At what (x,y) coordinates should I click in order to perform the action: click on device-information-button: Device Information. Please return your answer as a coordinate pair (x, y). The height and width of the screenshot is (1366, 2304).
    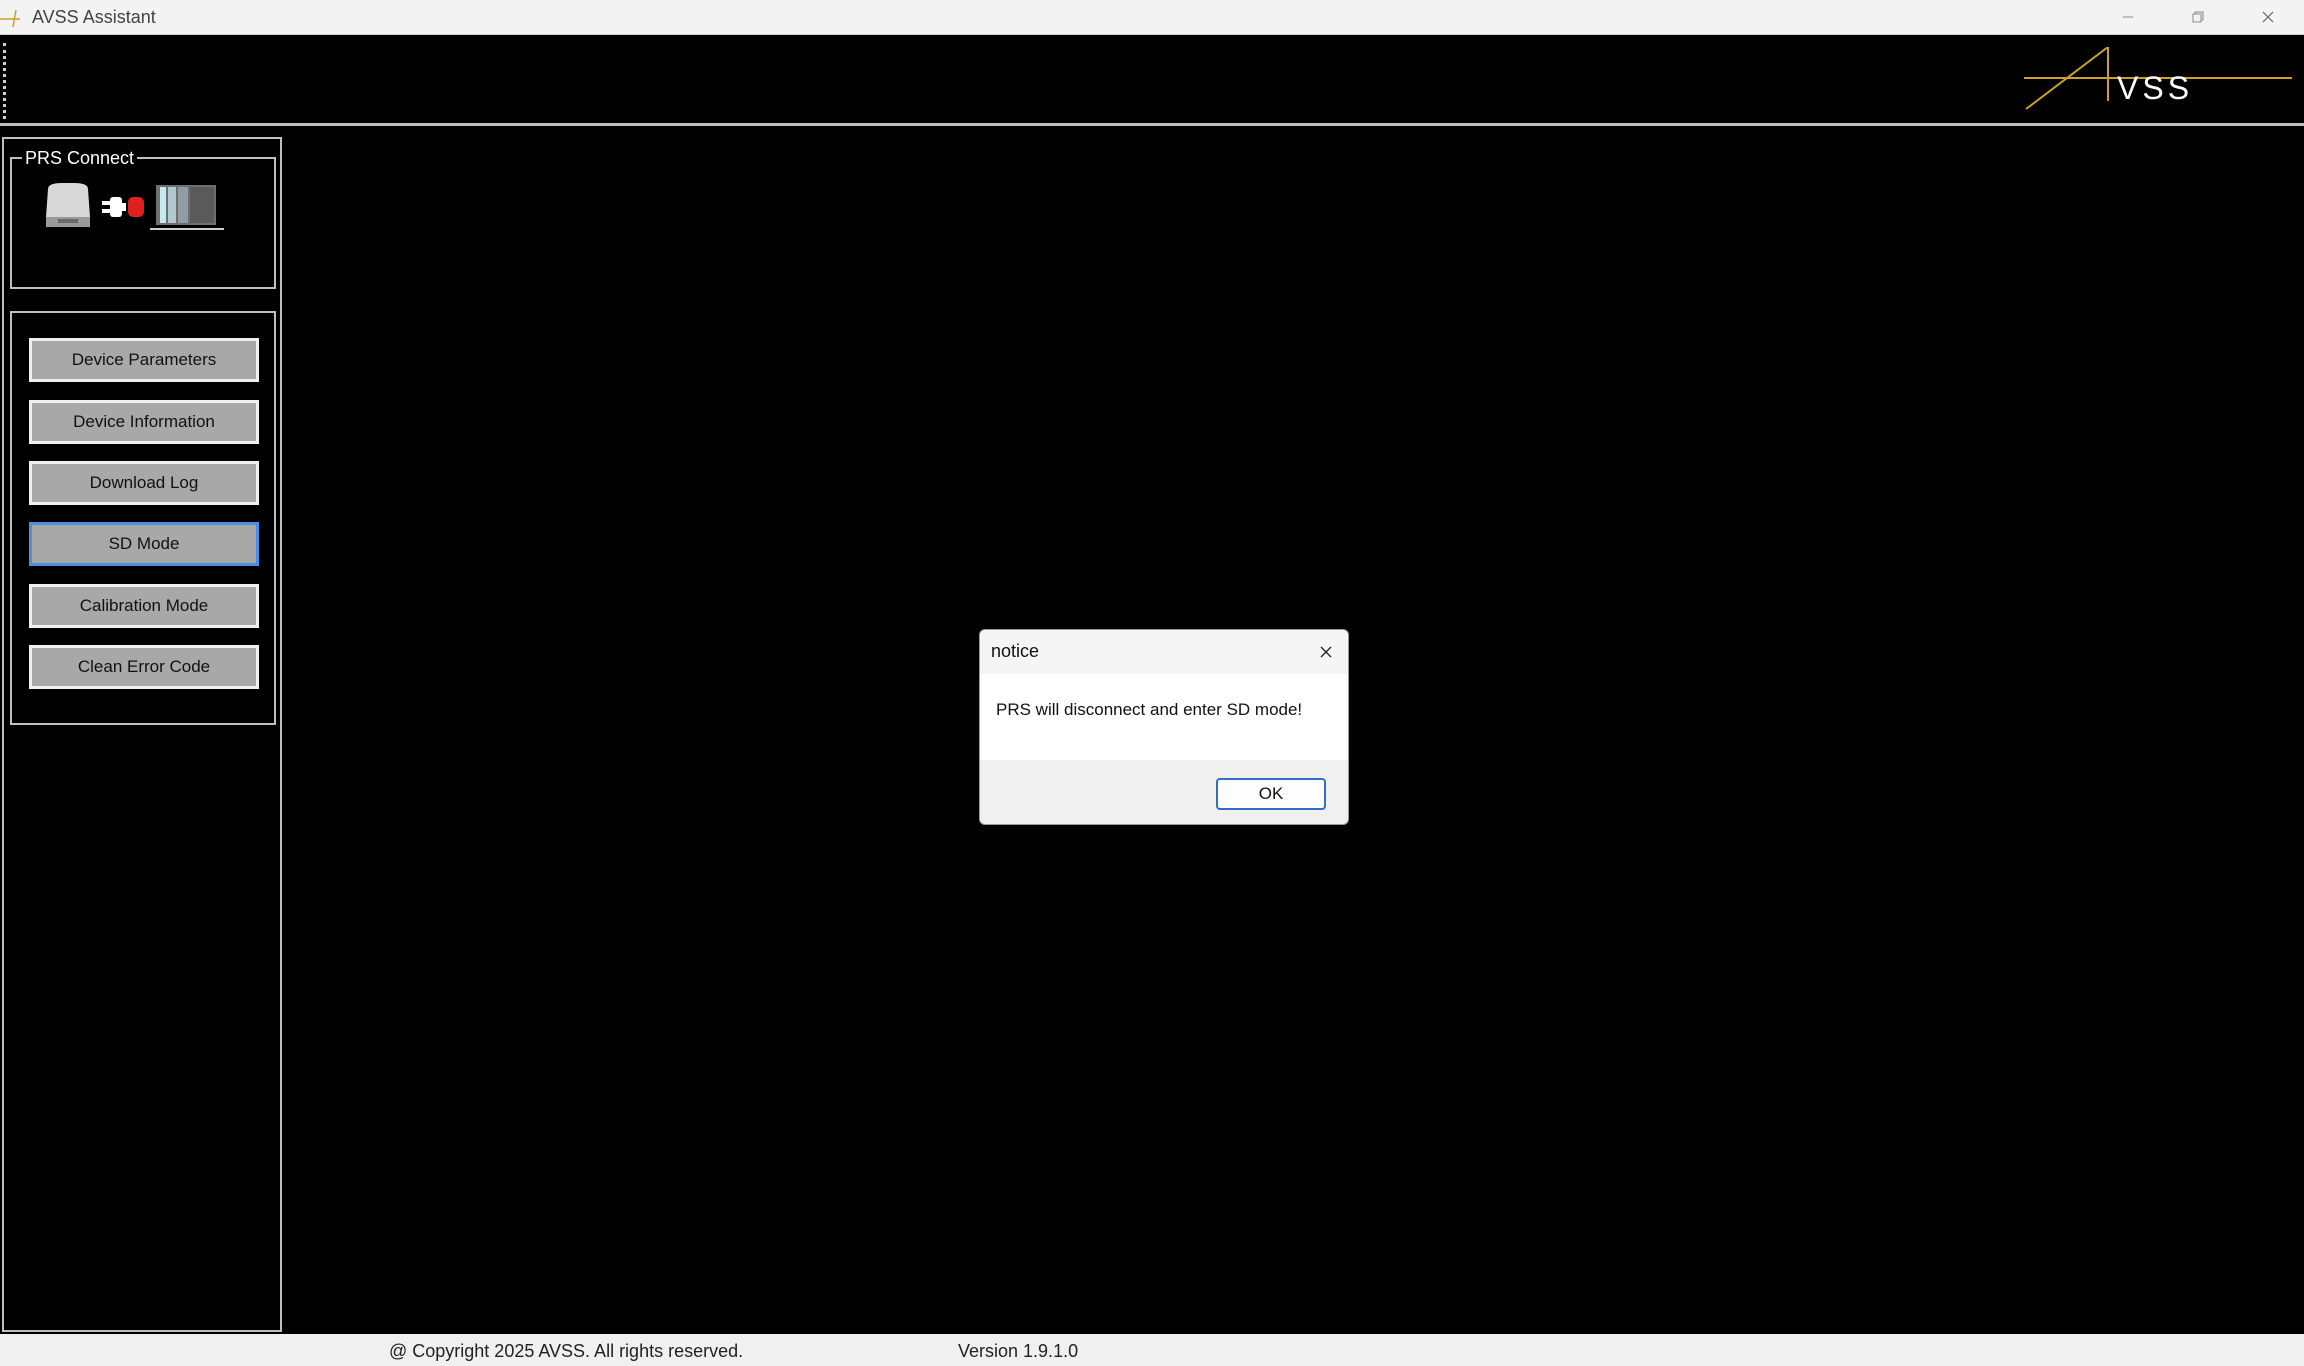
    Looking at the image, I should click on (144, 422).